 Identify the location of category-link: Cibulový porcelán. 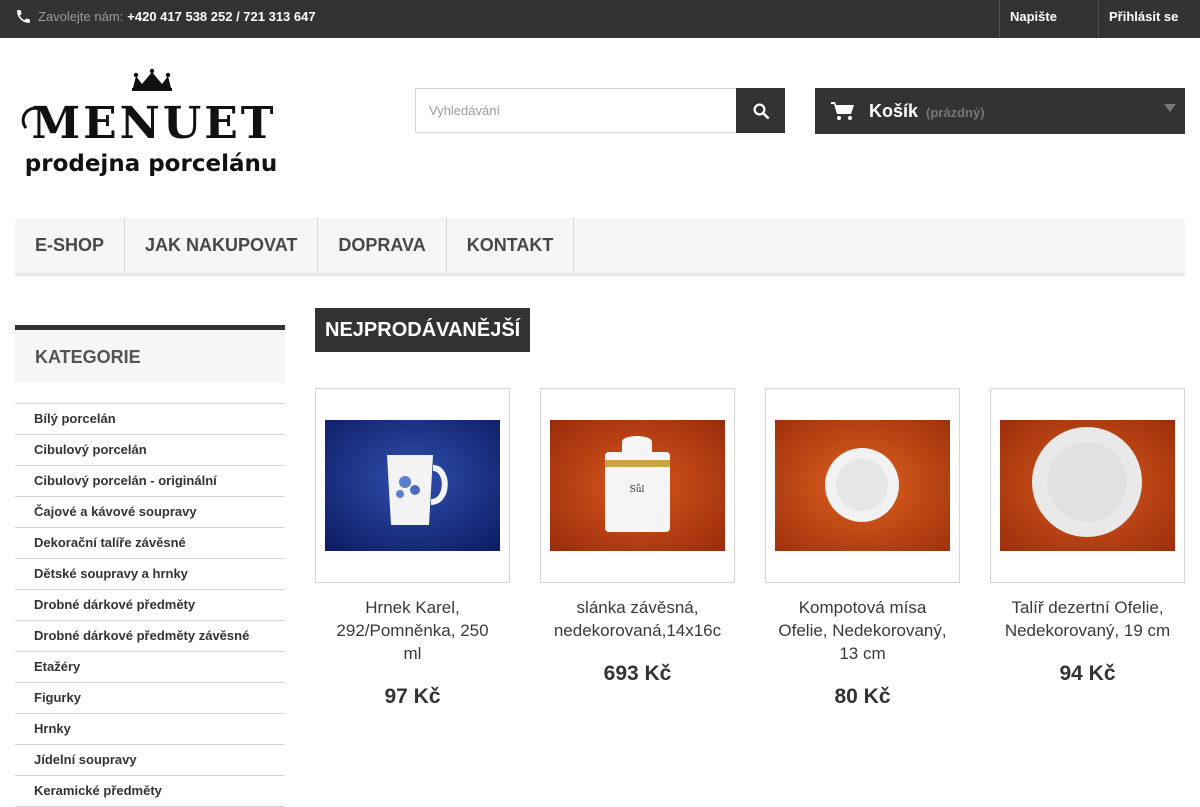
(90, 449).